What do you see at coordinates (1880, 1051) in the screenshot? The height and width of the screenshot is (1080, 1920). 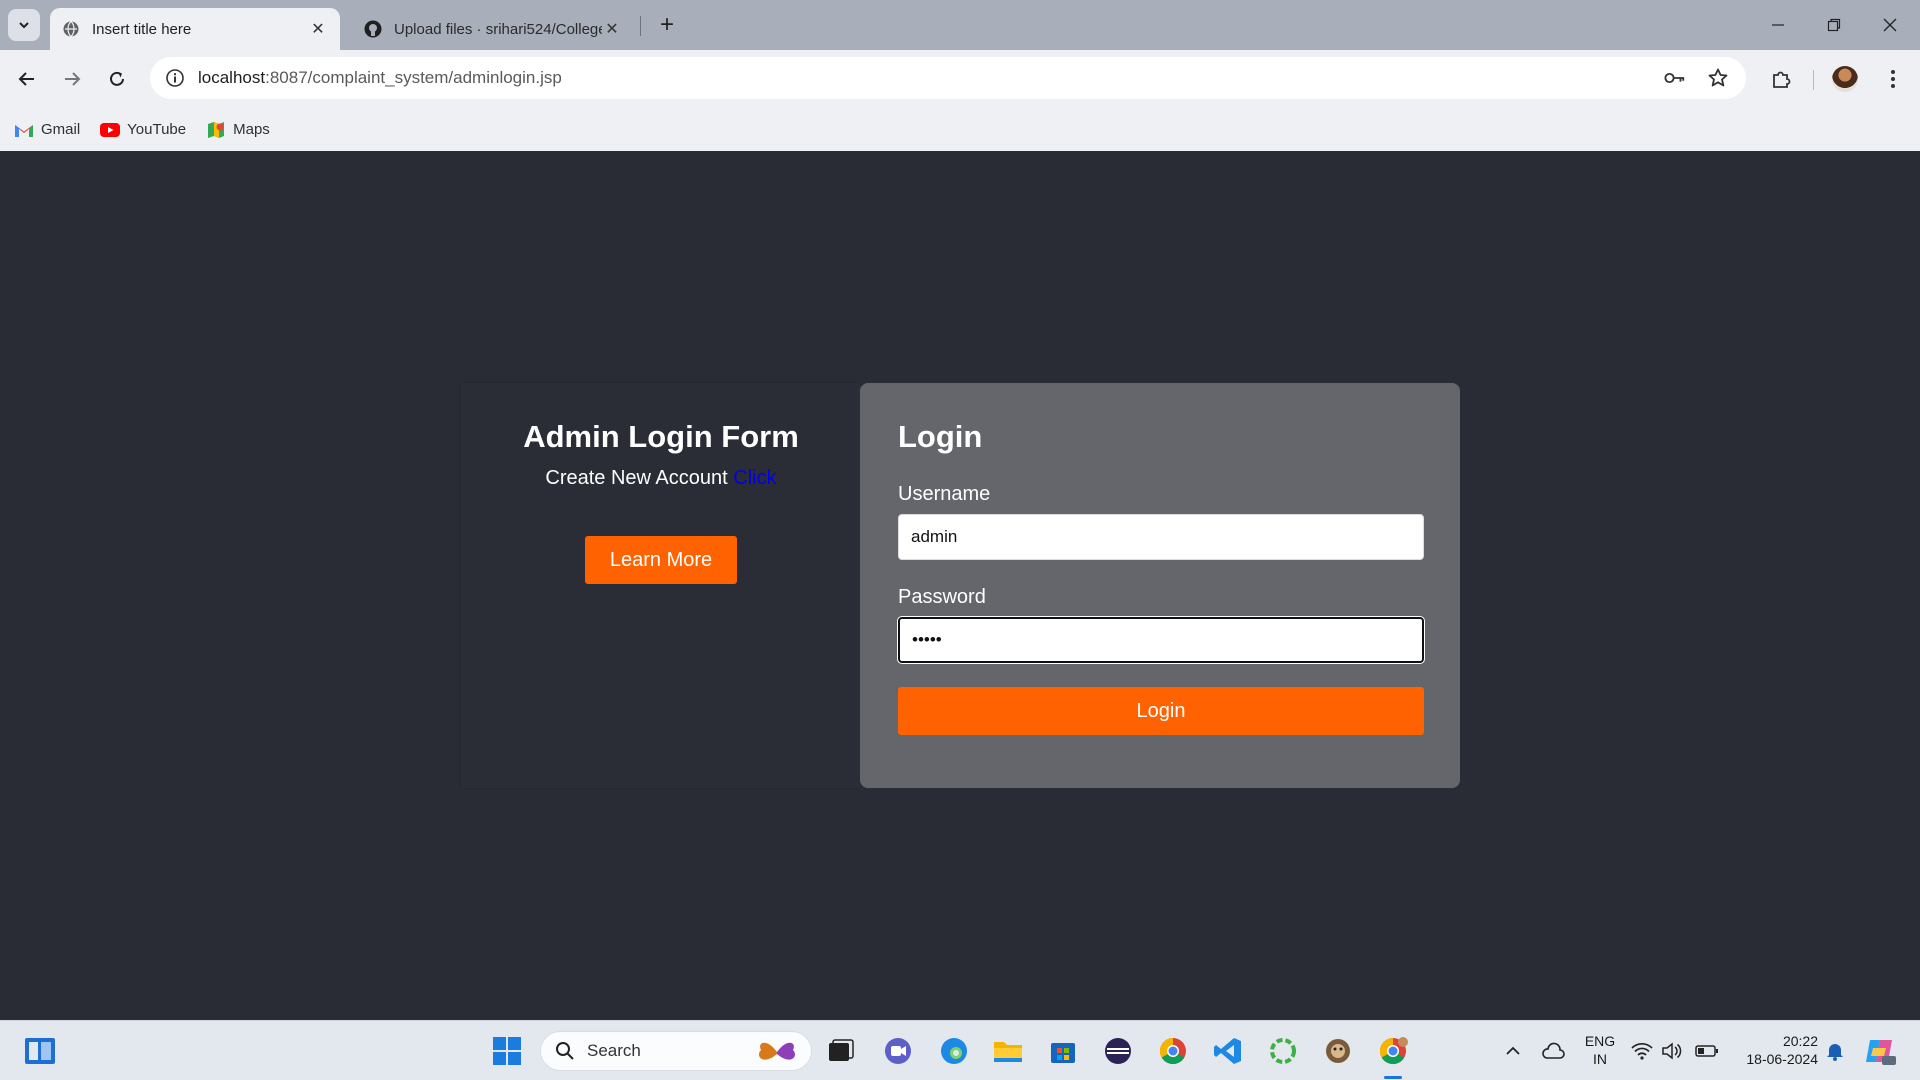 I see `copilot-button` at bounding box center [1880, 1051].